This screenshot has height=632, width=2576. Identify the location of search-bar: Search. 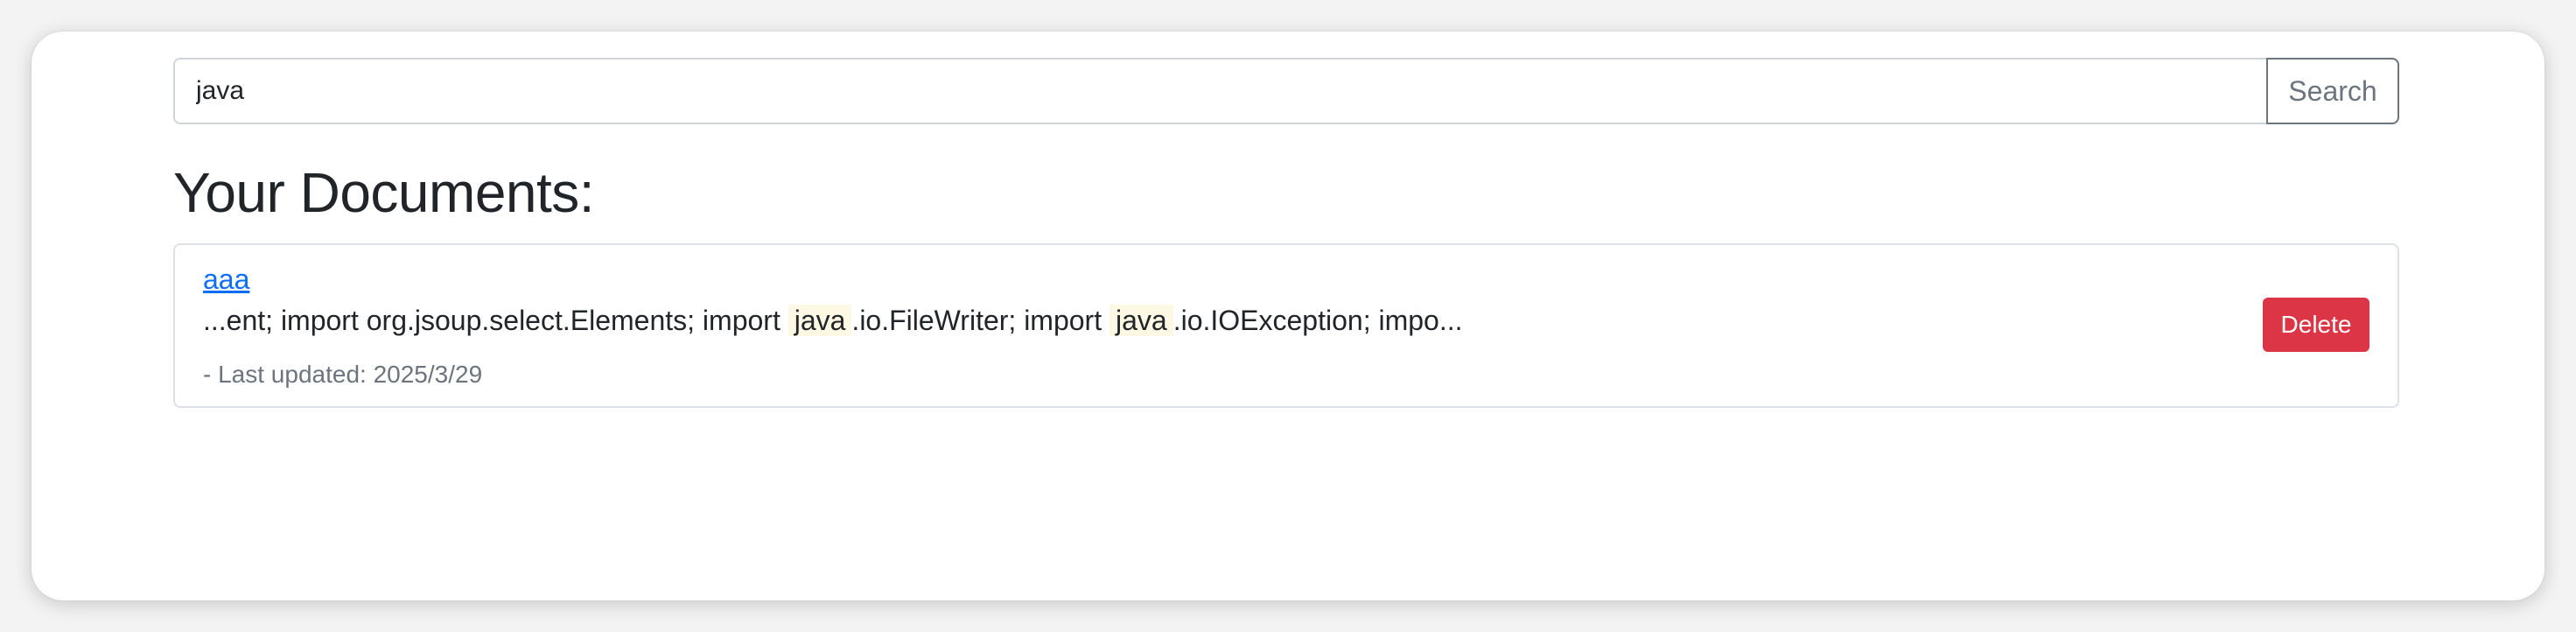
(1286, 91).